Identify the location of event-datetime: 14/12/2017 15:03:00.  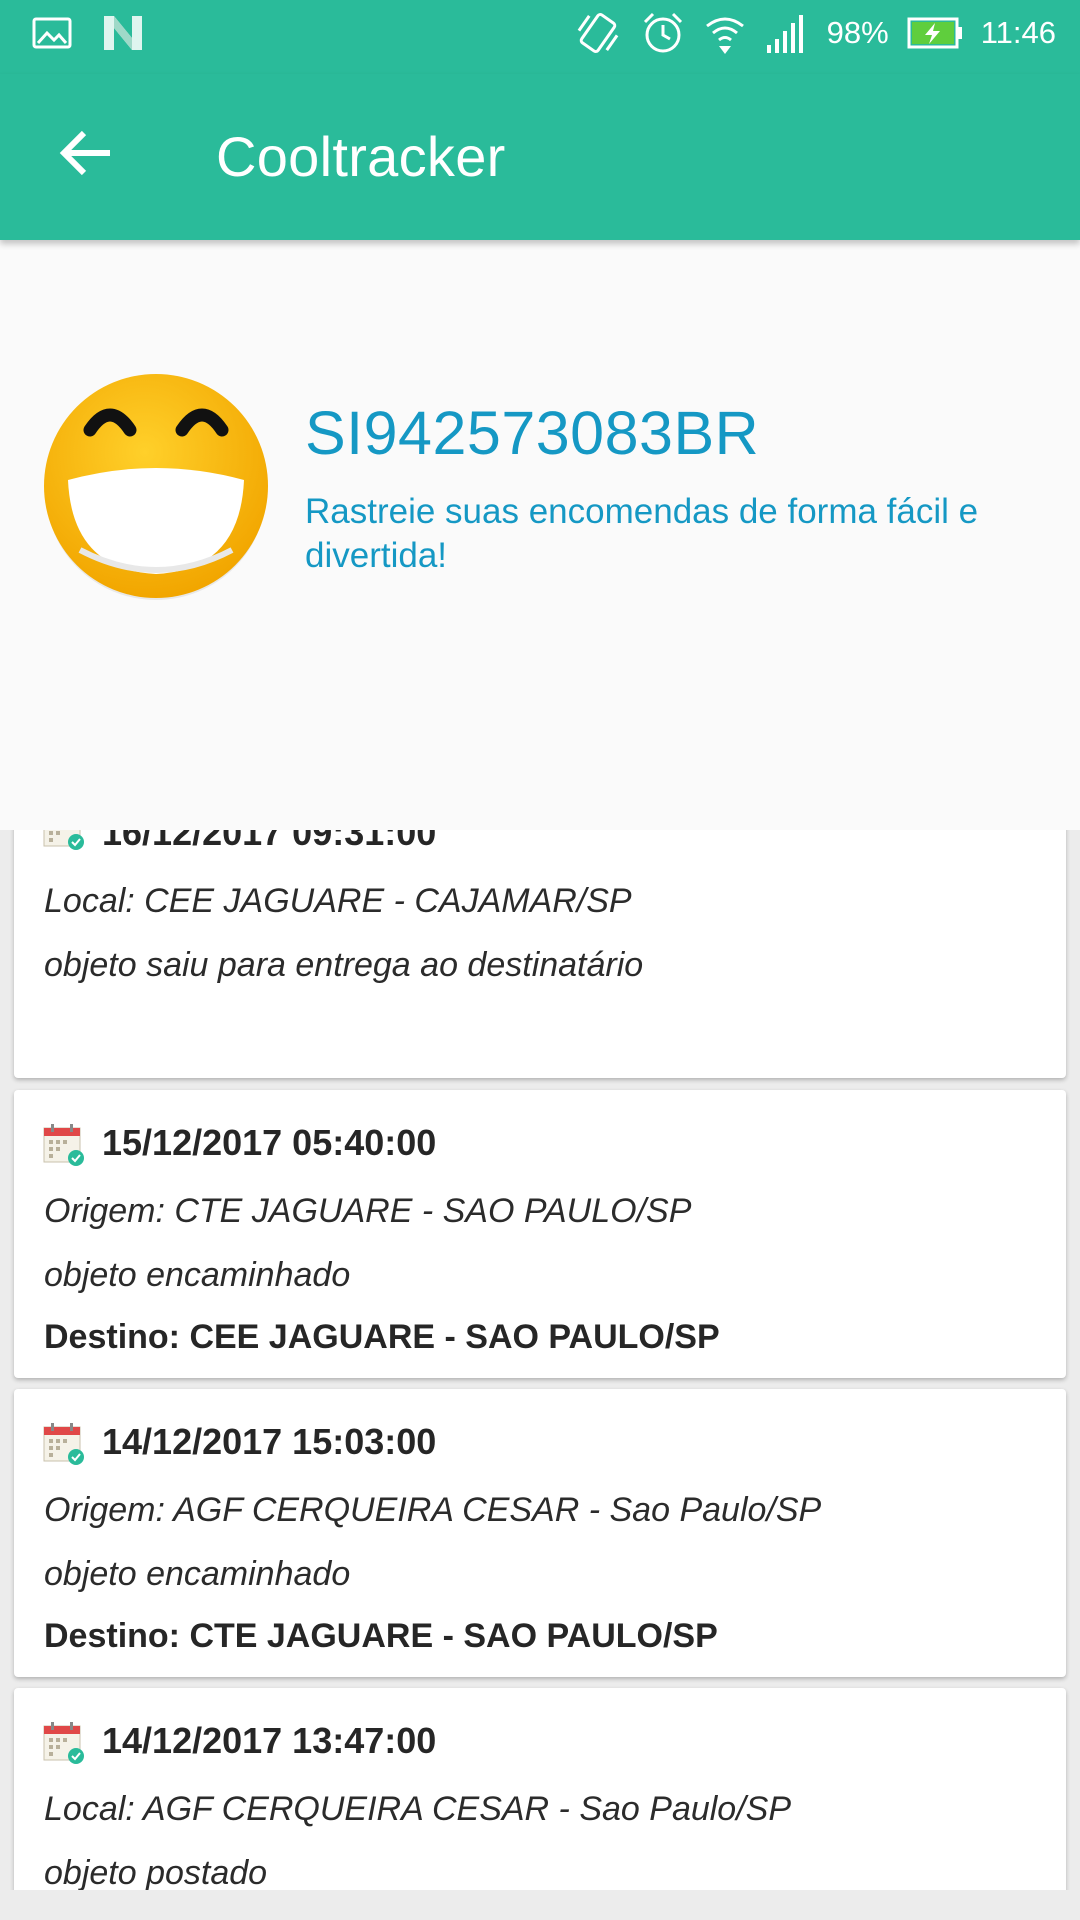
(269, 1441).